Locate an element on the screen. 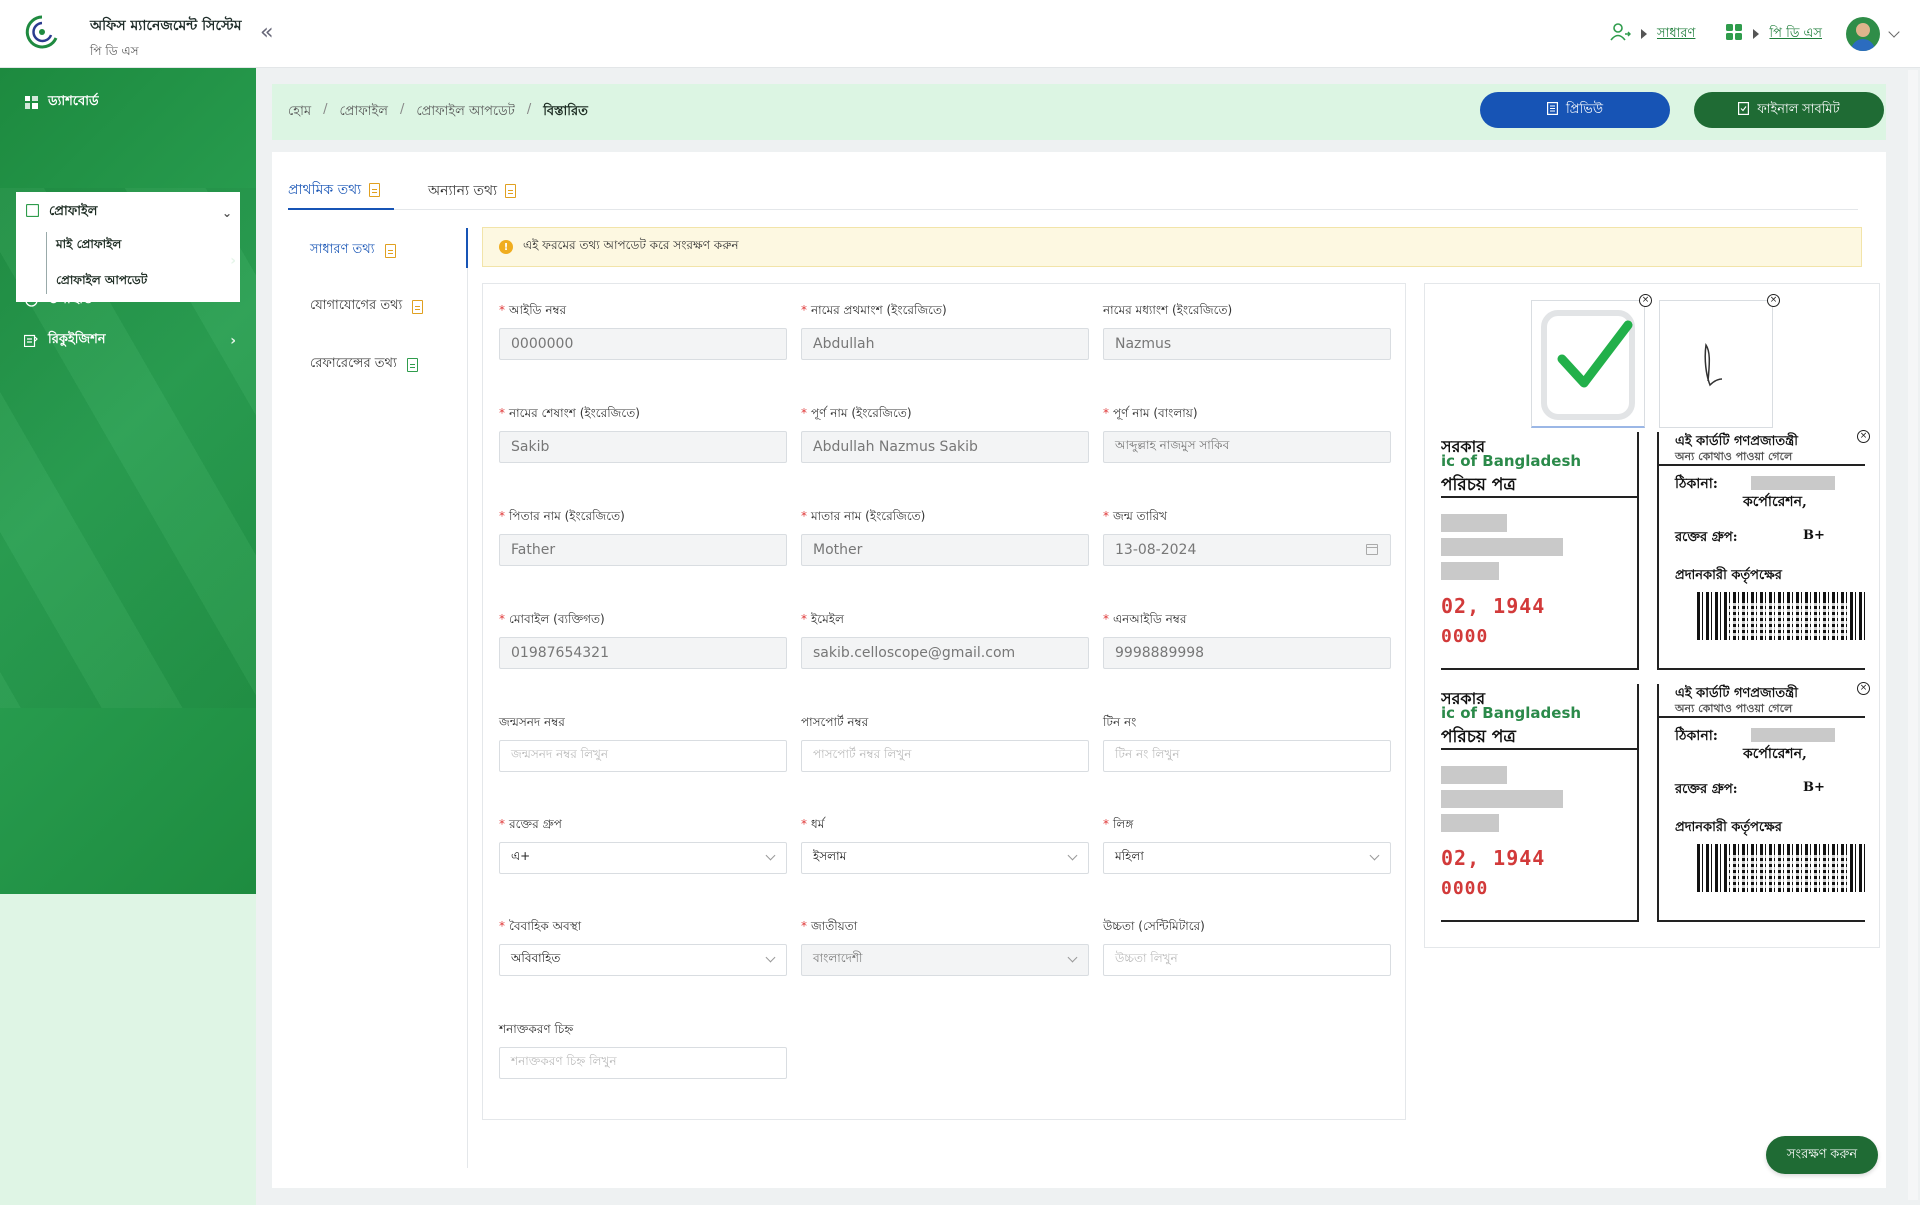 This screenshot has width=1920, height=1205. field-id: * আইডি নম্বর 0000000 is located at coordinates (643, 331).